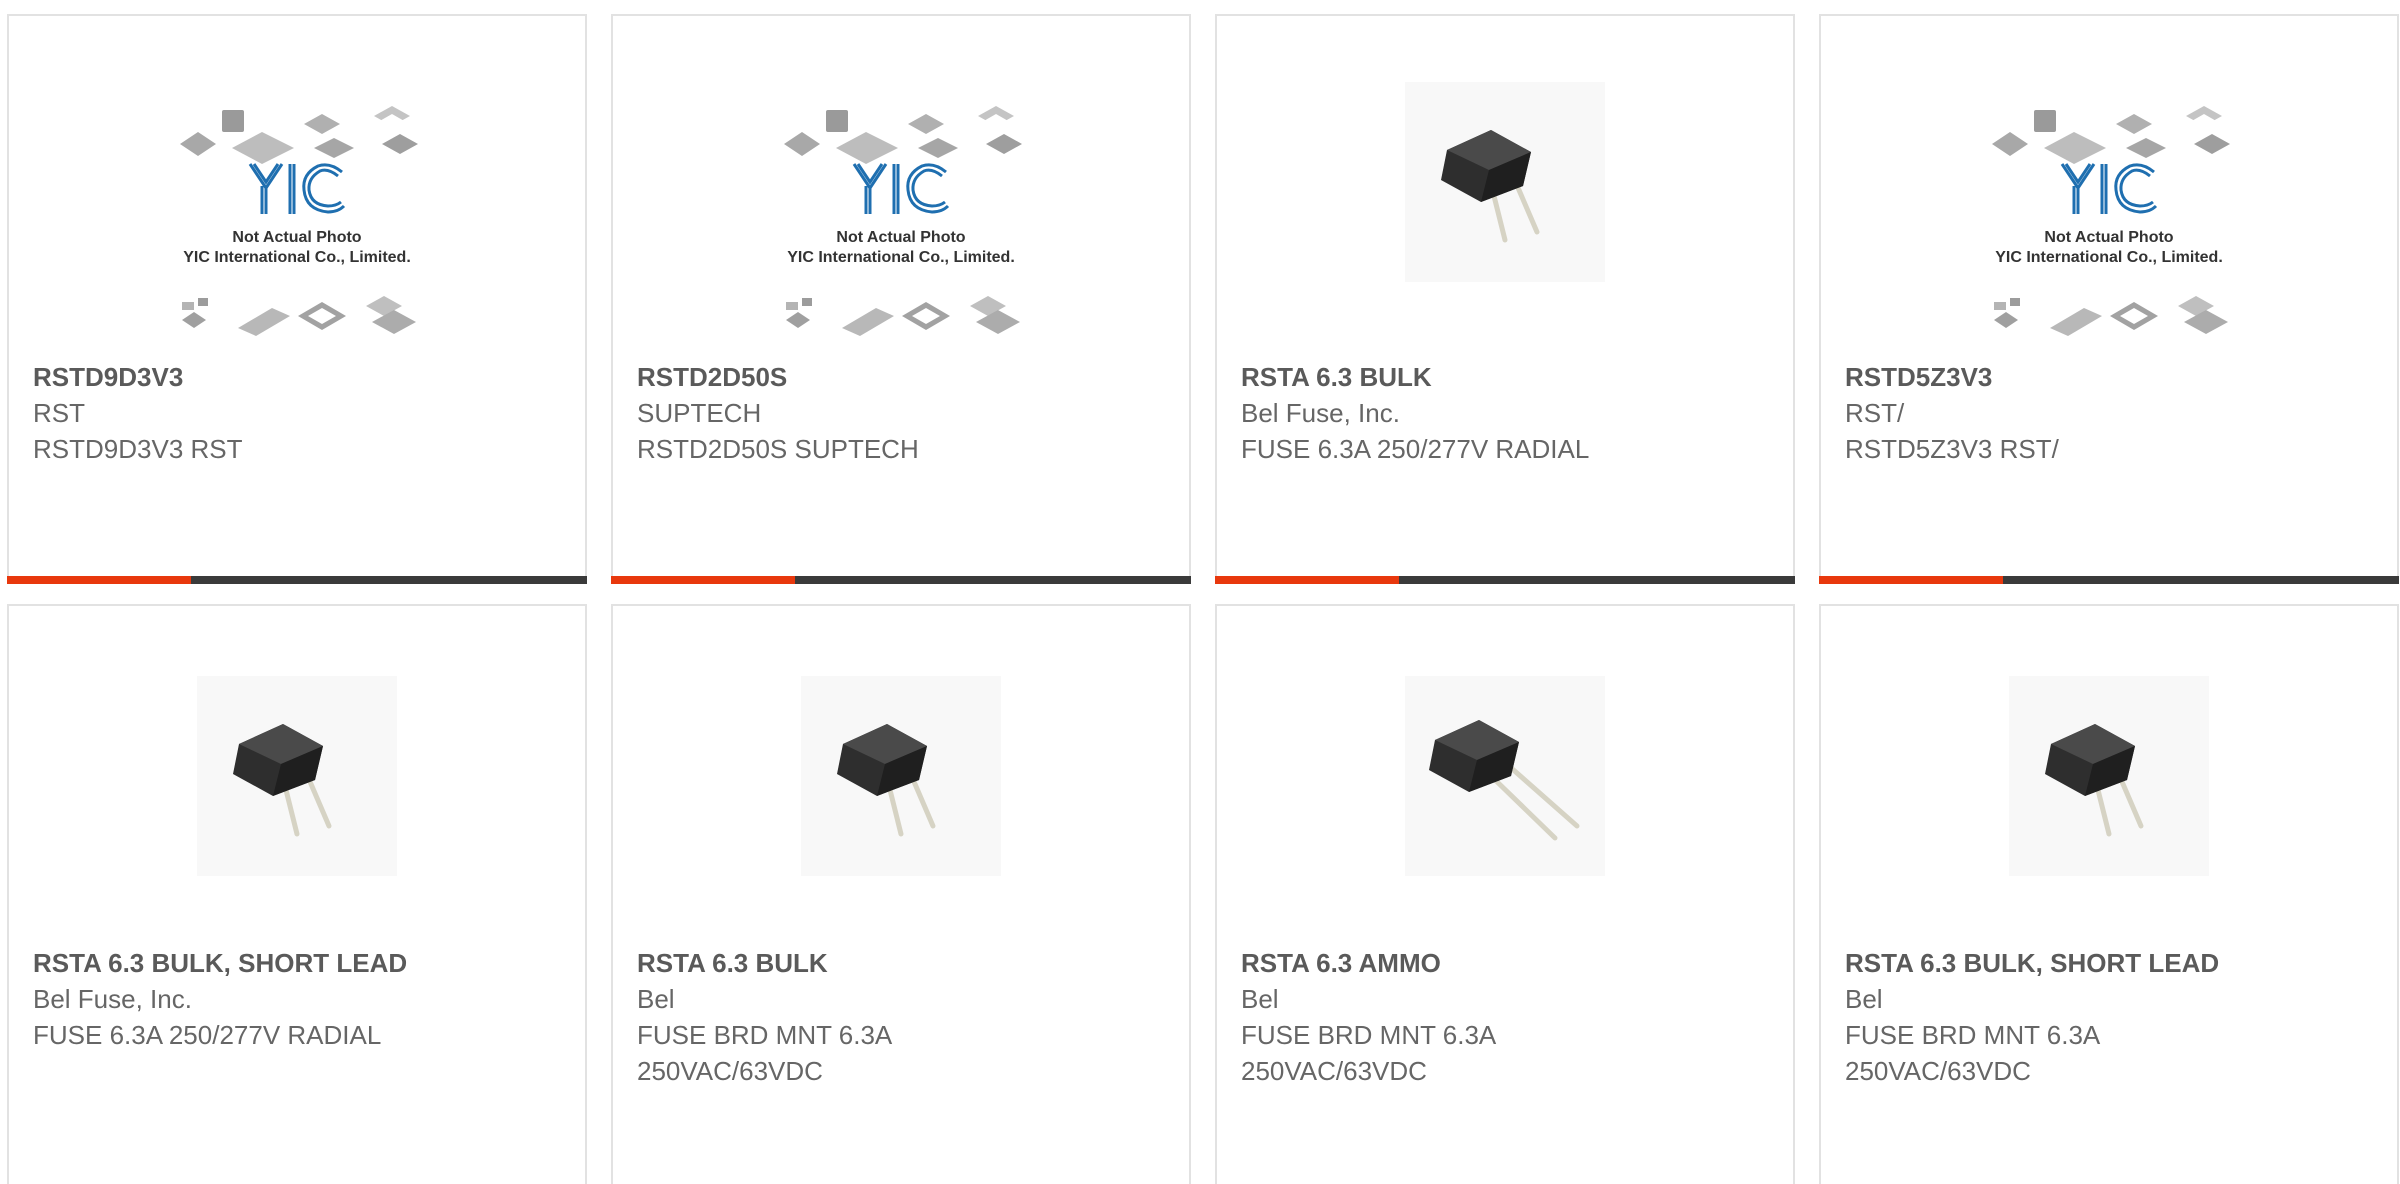 The width and height of the screenshot is (2400, 1184). Describe the element at coordinates (59, 413) in the screenshot. I see `product-manufacturer: RST` at that location.